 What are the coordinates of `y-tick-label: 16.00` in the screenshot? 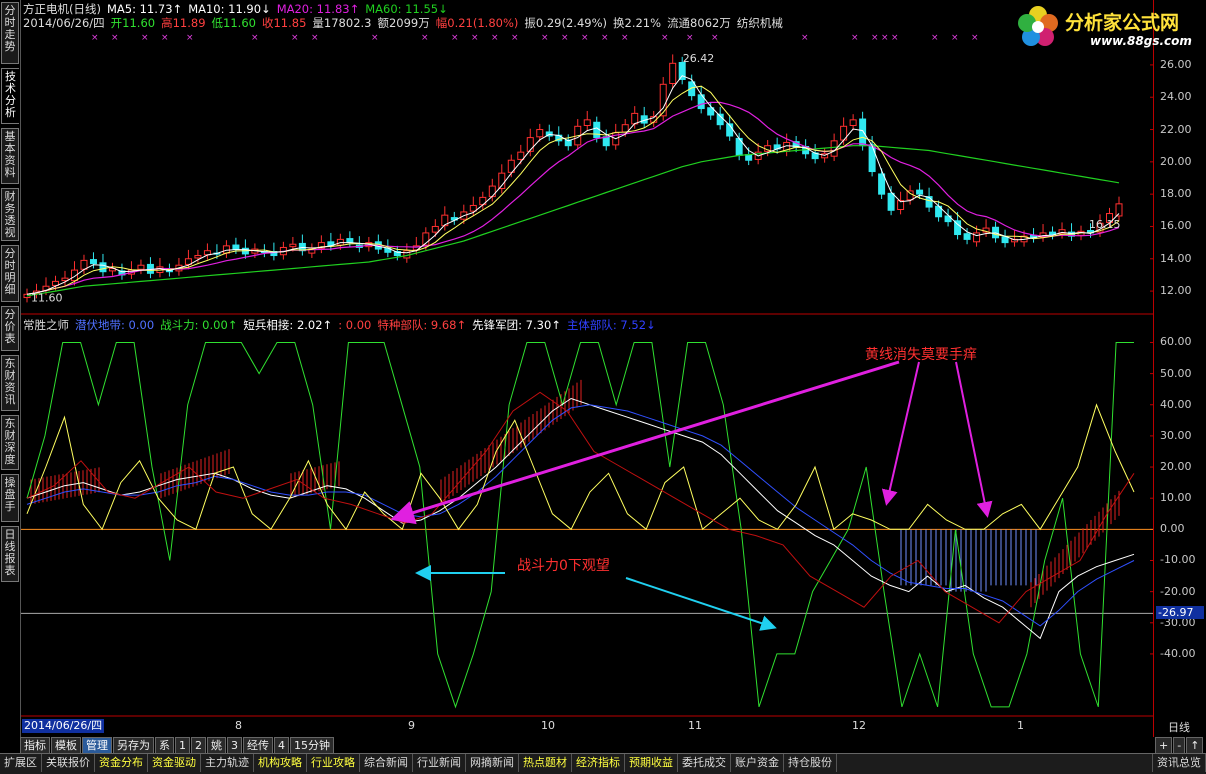 It's located at (1176, 226).